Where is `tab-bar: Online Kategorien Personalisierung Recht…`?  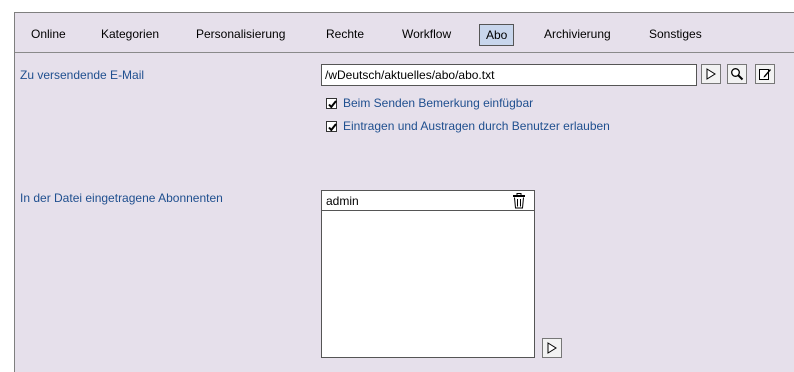 tab-bar: Online Kategorien Personalisierung Recht… is located at coordinates (404, 33).